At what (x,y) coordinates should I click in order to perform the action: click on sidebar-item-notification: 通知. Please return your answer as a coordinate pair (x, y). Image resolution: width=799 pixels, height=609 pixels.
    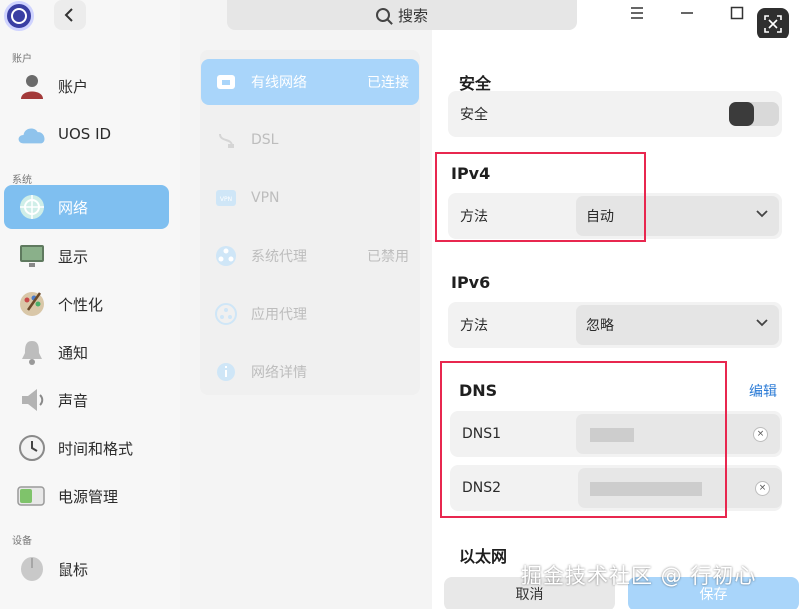
    Looking at the image, I should click on (86, 352).